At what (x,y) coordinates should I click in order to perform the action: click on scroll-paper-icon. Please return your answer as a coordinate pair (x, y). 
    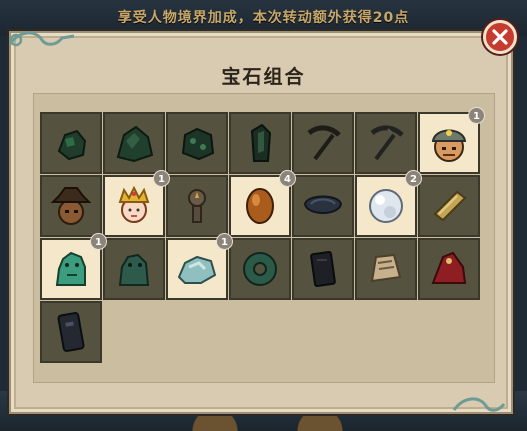
    Looking at the image, I should click on (386, 268).